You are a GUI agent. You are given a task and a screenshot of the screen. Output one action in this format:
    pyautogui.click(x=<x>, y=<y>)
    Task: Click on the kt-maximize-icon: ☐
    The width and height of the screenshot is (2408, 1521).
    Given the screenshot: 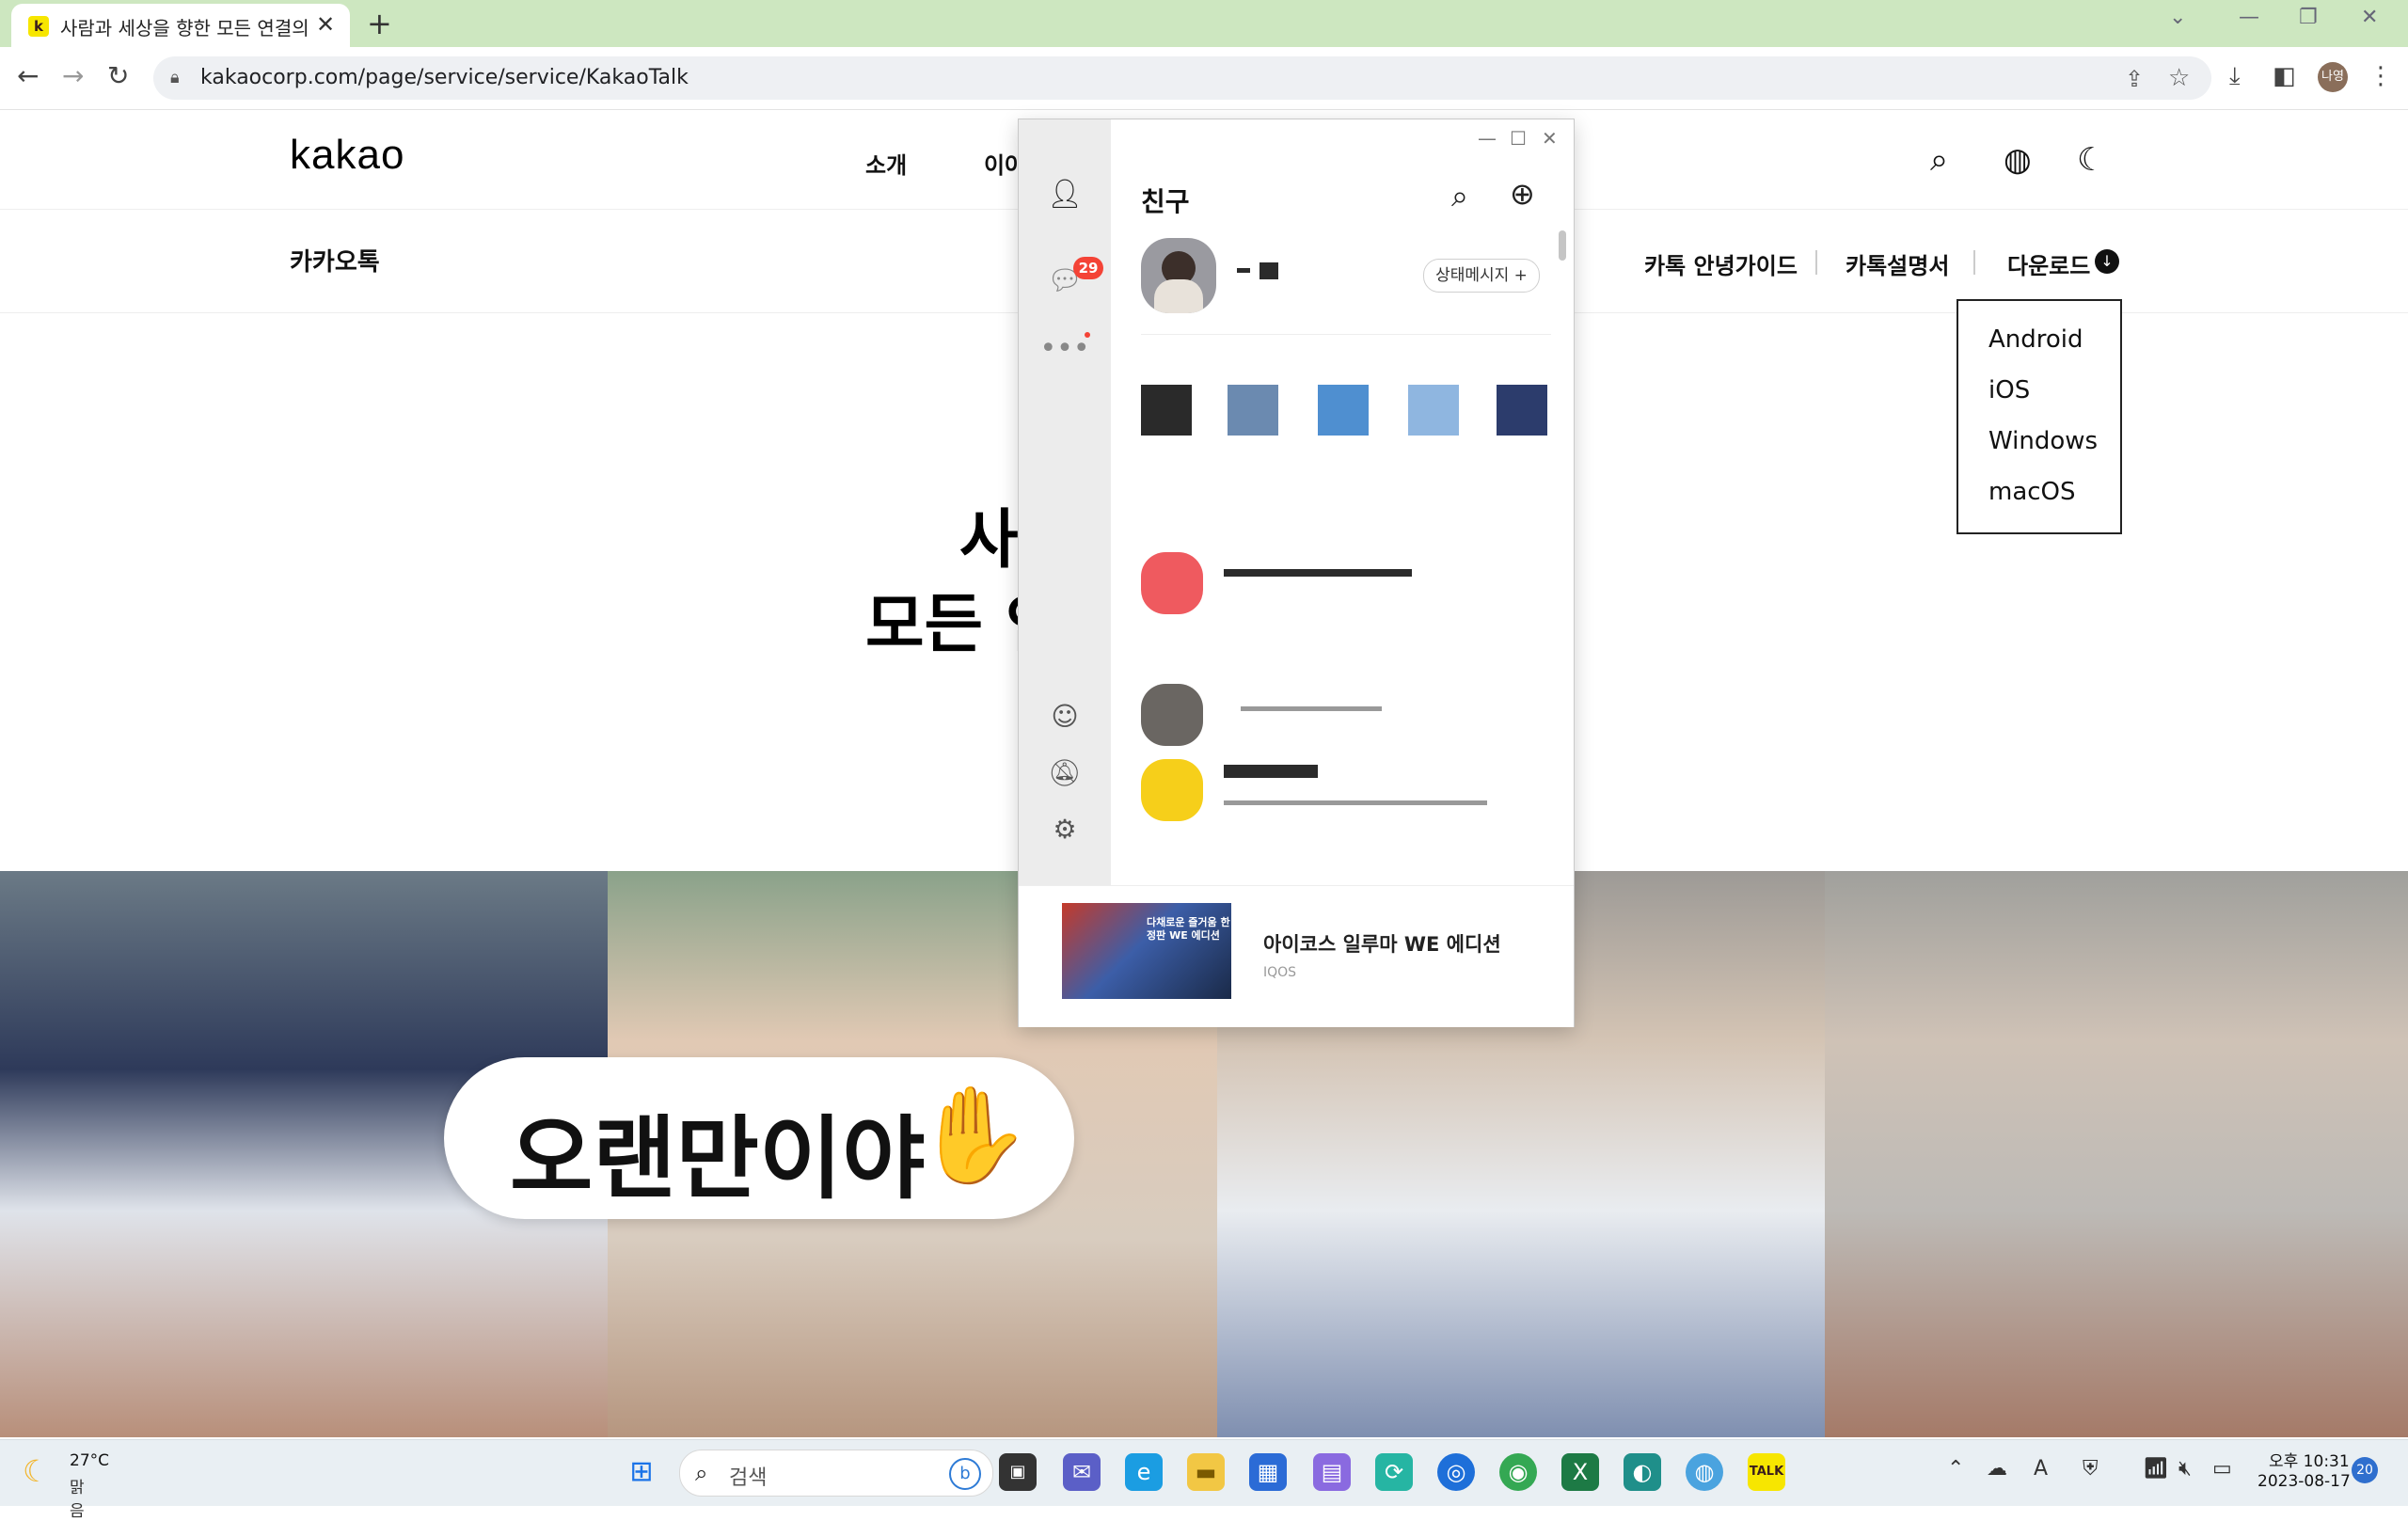 What is the action you would take?
    pyautogui.click(x=1519, y=138)
    